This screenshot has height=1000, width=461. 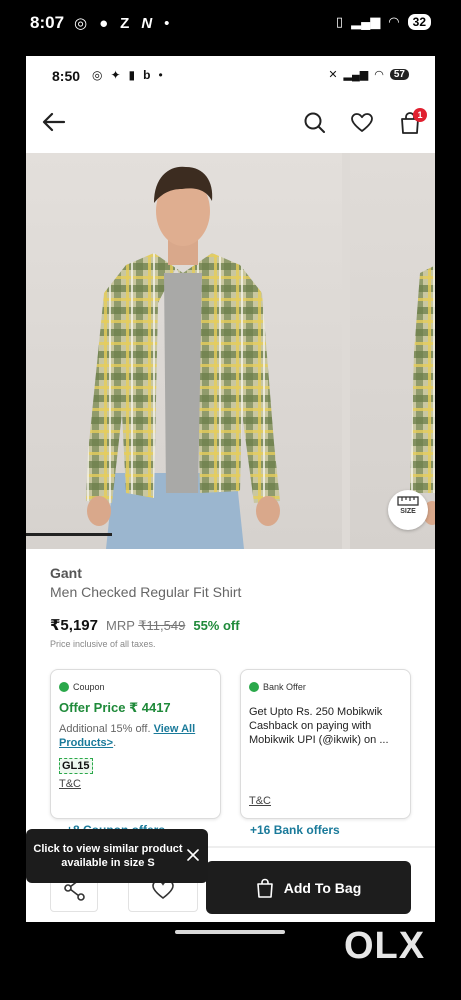 I want to click on vibrate-icon: ▯, so click(x=339, y=21).